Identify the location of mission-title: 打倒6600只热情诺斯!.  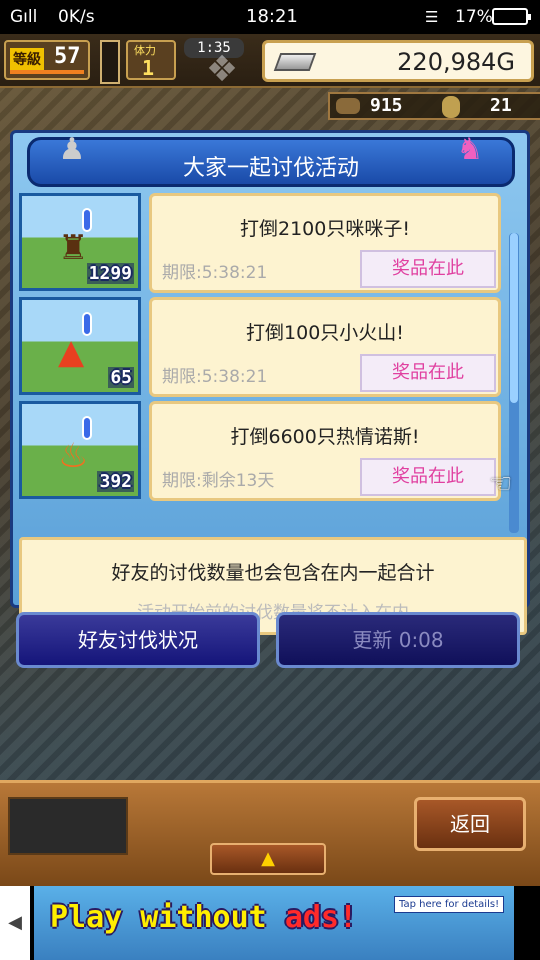
(325, 437).